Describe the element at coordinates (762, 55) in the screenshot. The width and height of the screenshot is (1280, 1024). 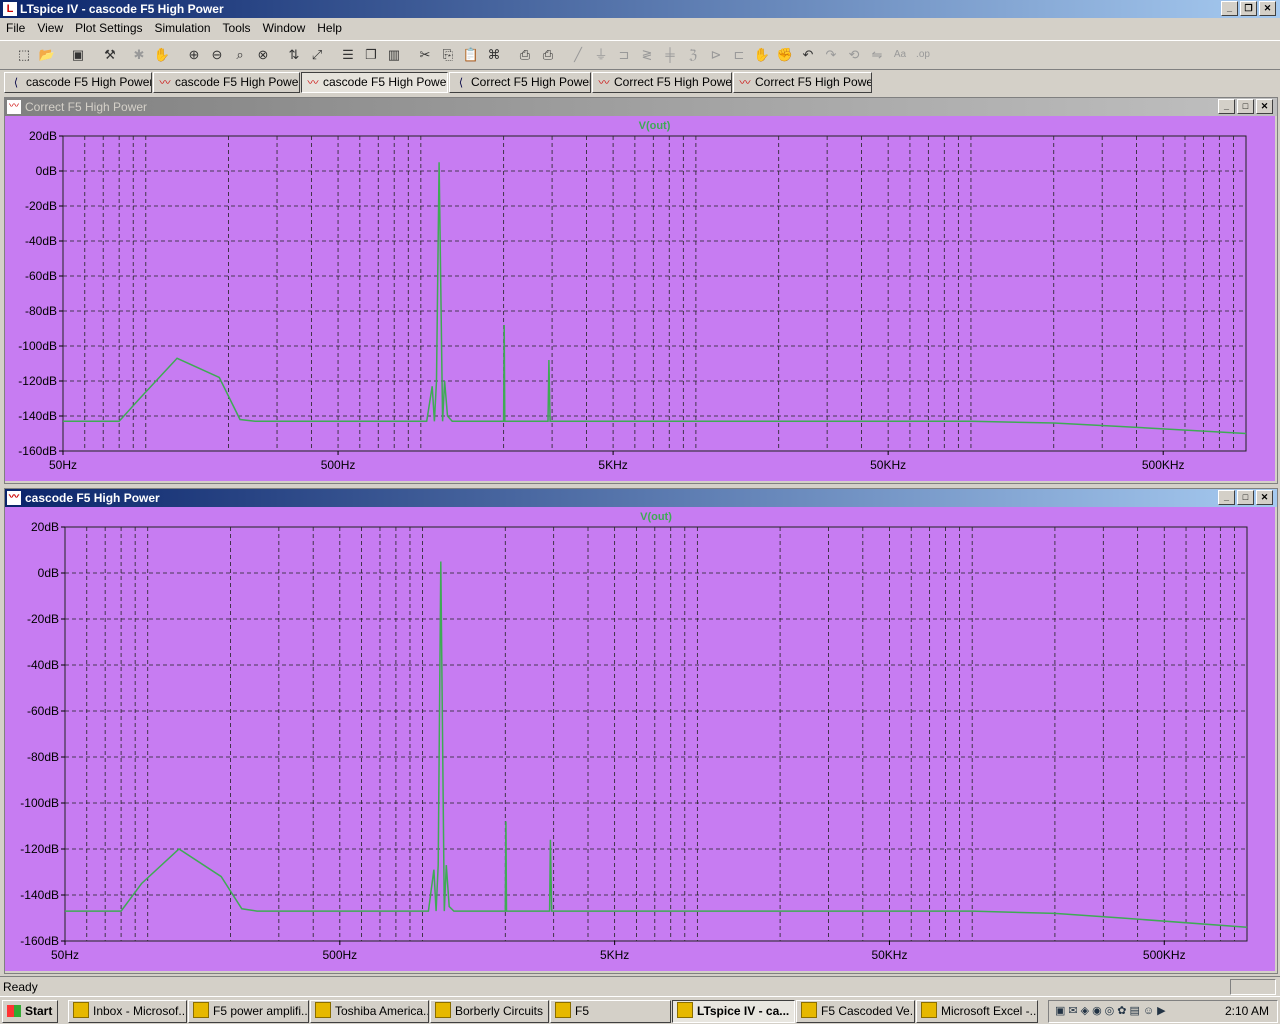
I see `move-icon: ✋` at that location.